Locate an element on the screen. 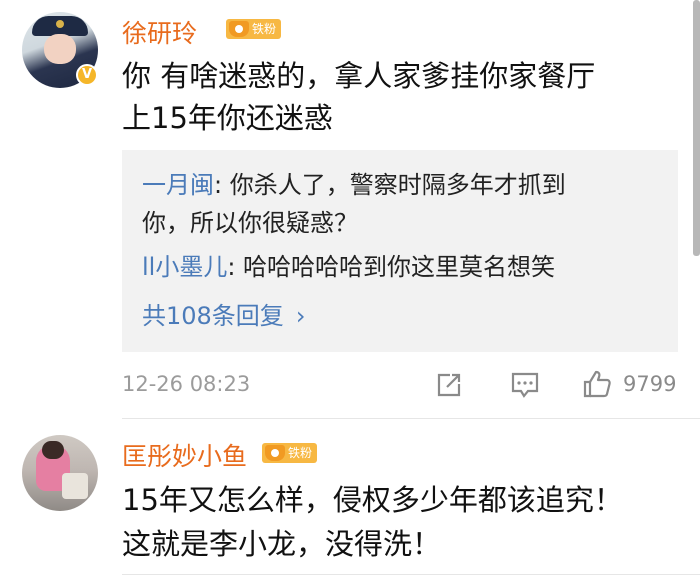  comment-text-line: 15年又怎么样，侵权多少年都该追究！ is located at coordinates (372, 500).